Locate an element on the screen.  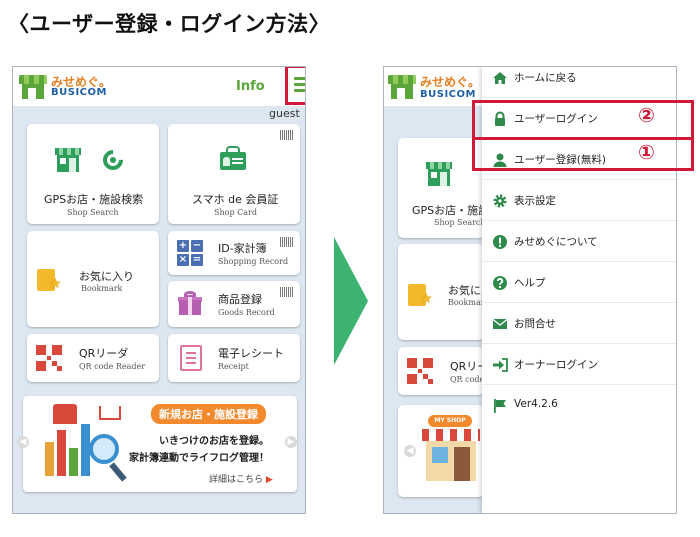
guest-label: guest is located at coordinates (284, 113).